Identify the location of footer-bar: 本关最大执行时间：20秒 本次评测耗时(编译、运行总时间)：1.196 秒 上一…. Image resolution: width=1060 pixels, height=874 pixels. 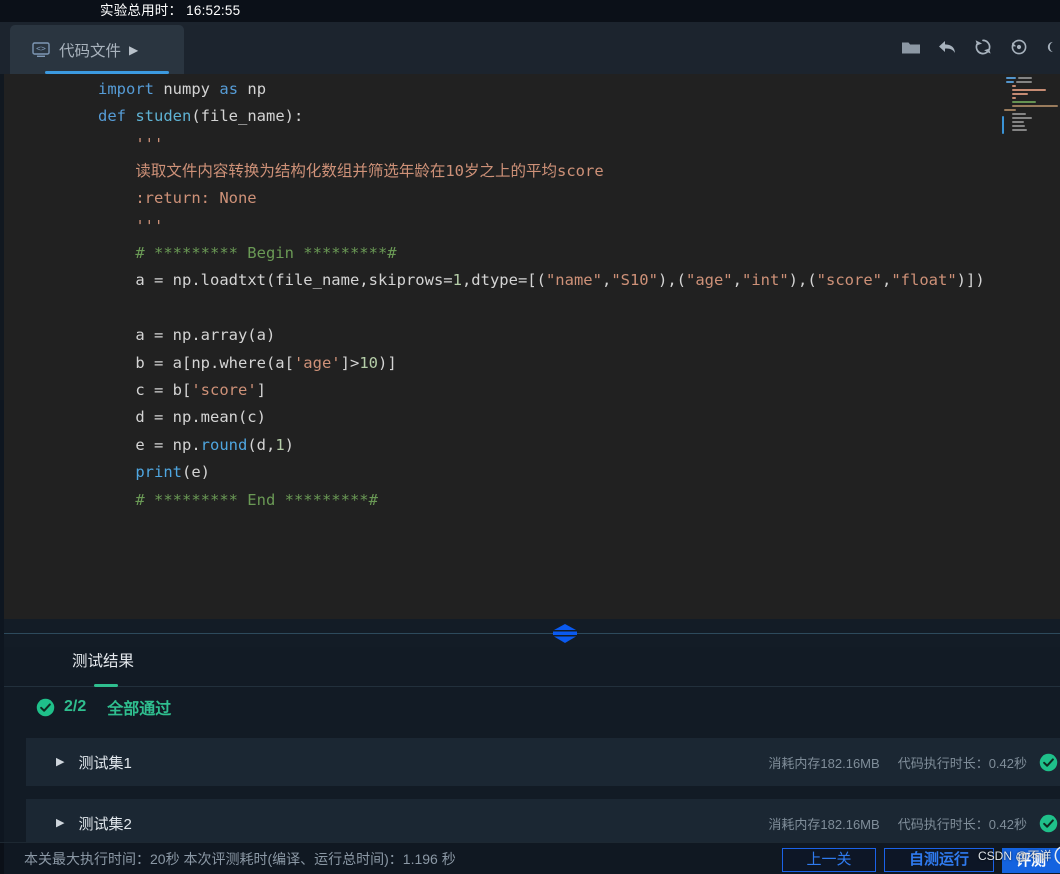
(530, 858).